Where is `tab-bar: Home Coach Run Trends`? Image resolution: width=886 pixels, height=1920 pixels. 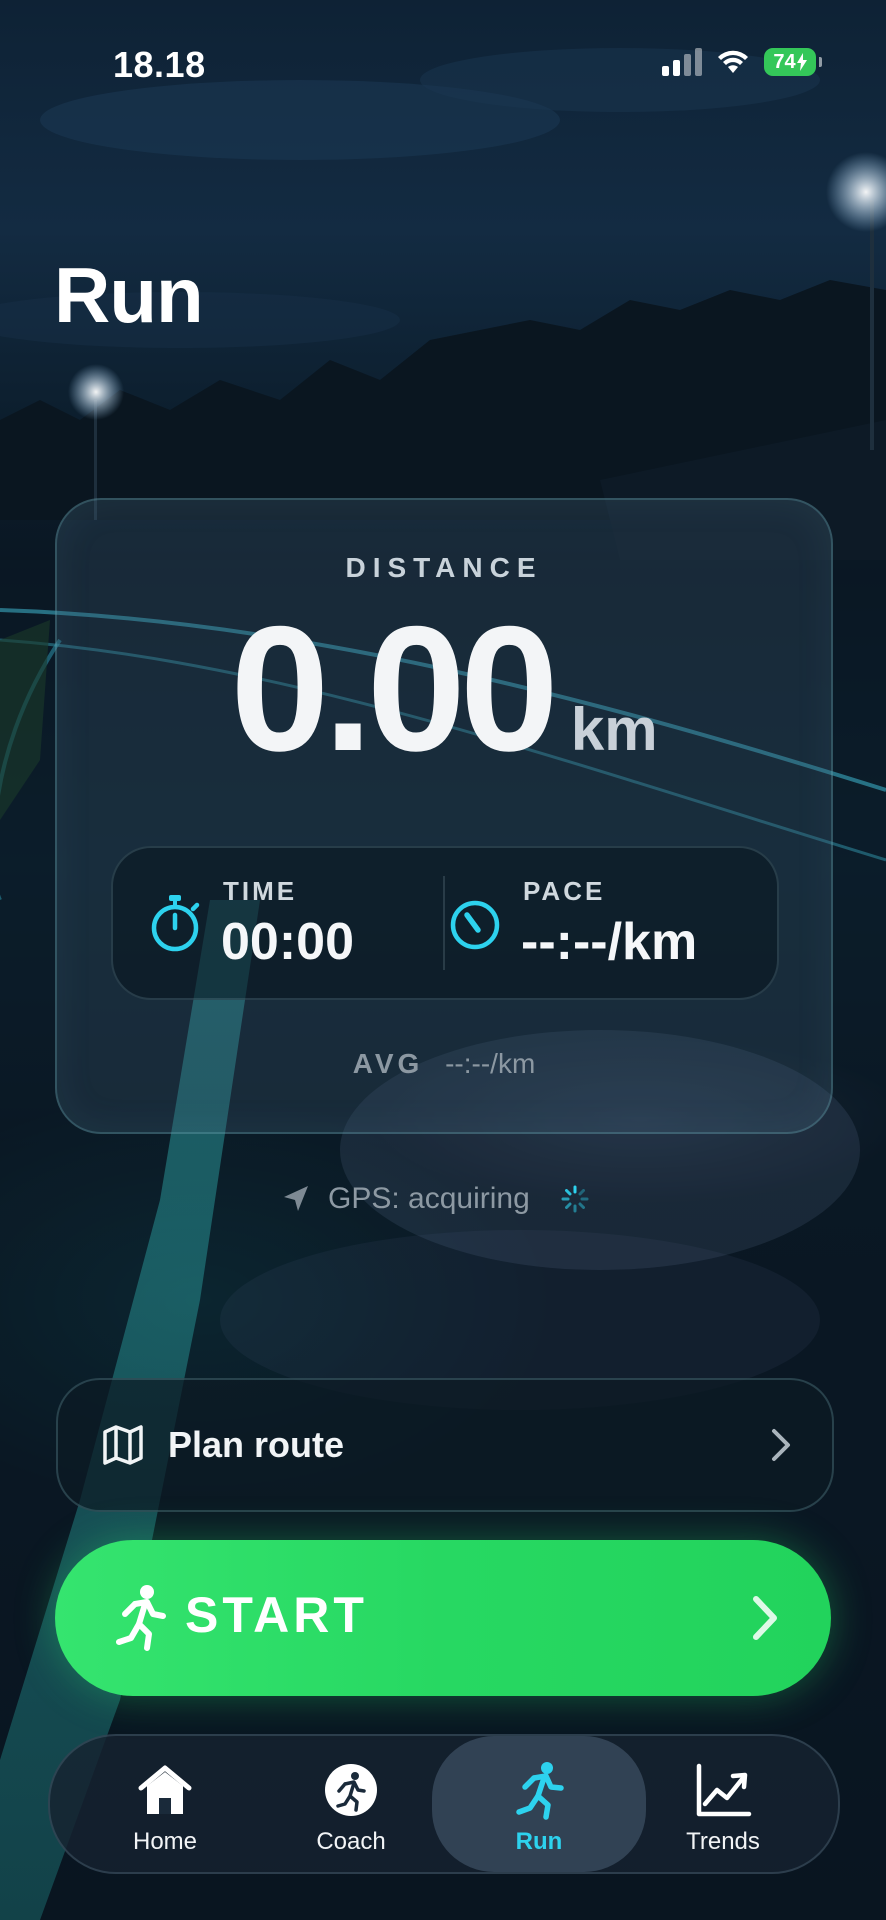 tab-bar: Home Coach Run Trends is located at coordinates (444, 1804).